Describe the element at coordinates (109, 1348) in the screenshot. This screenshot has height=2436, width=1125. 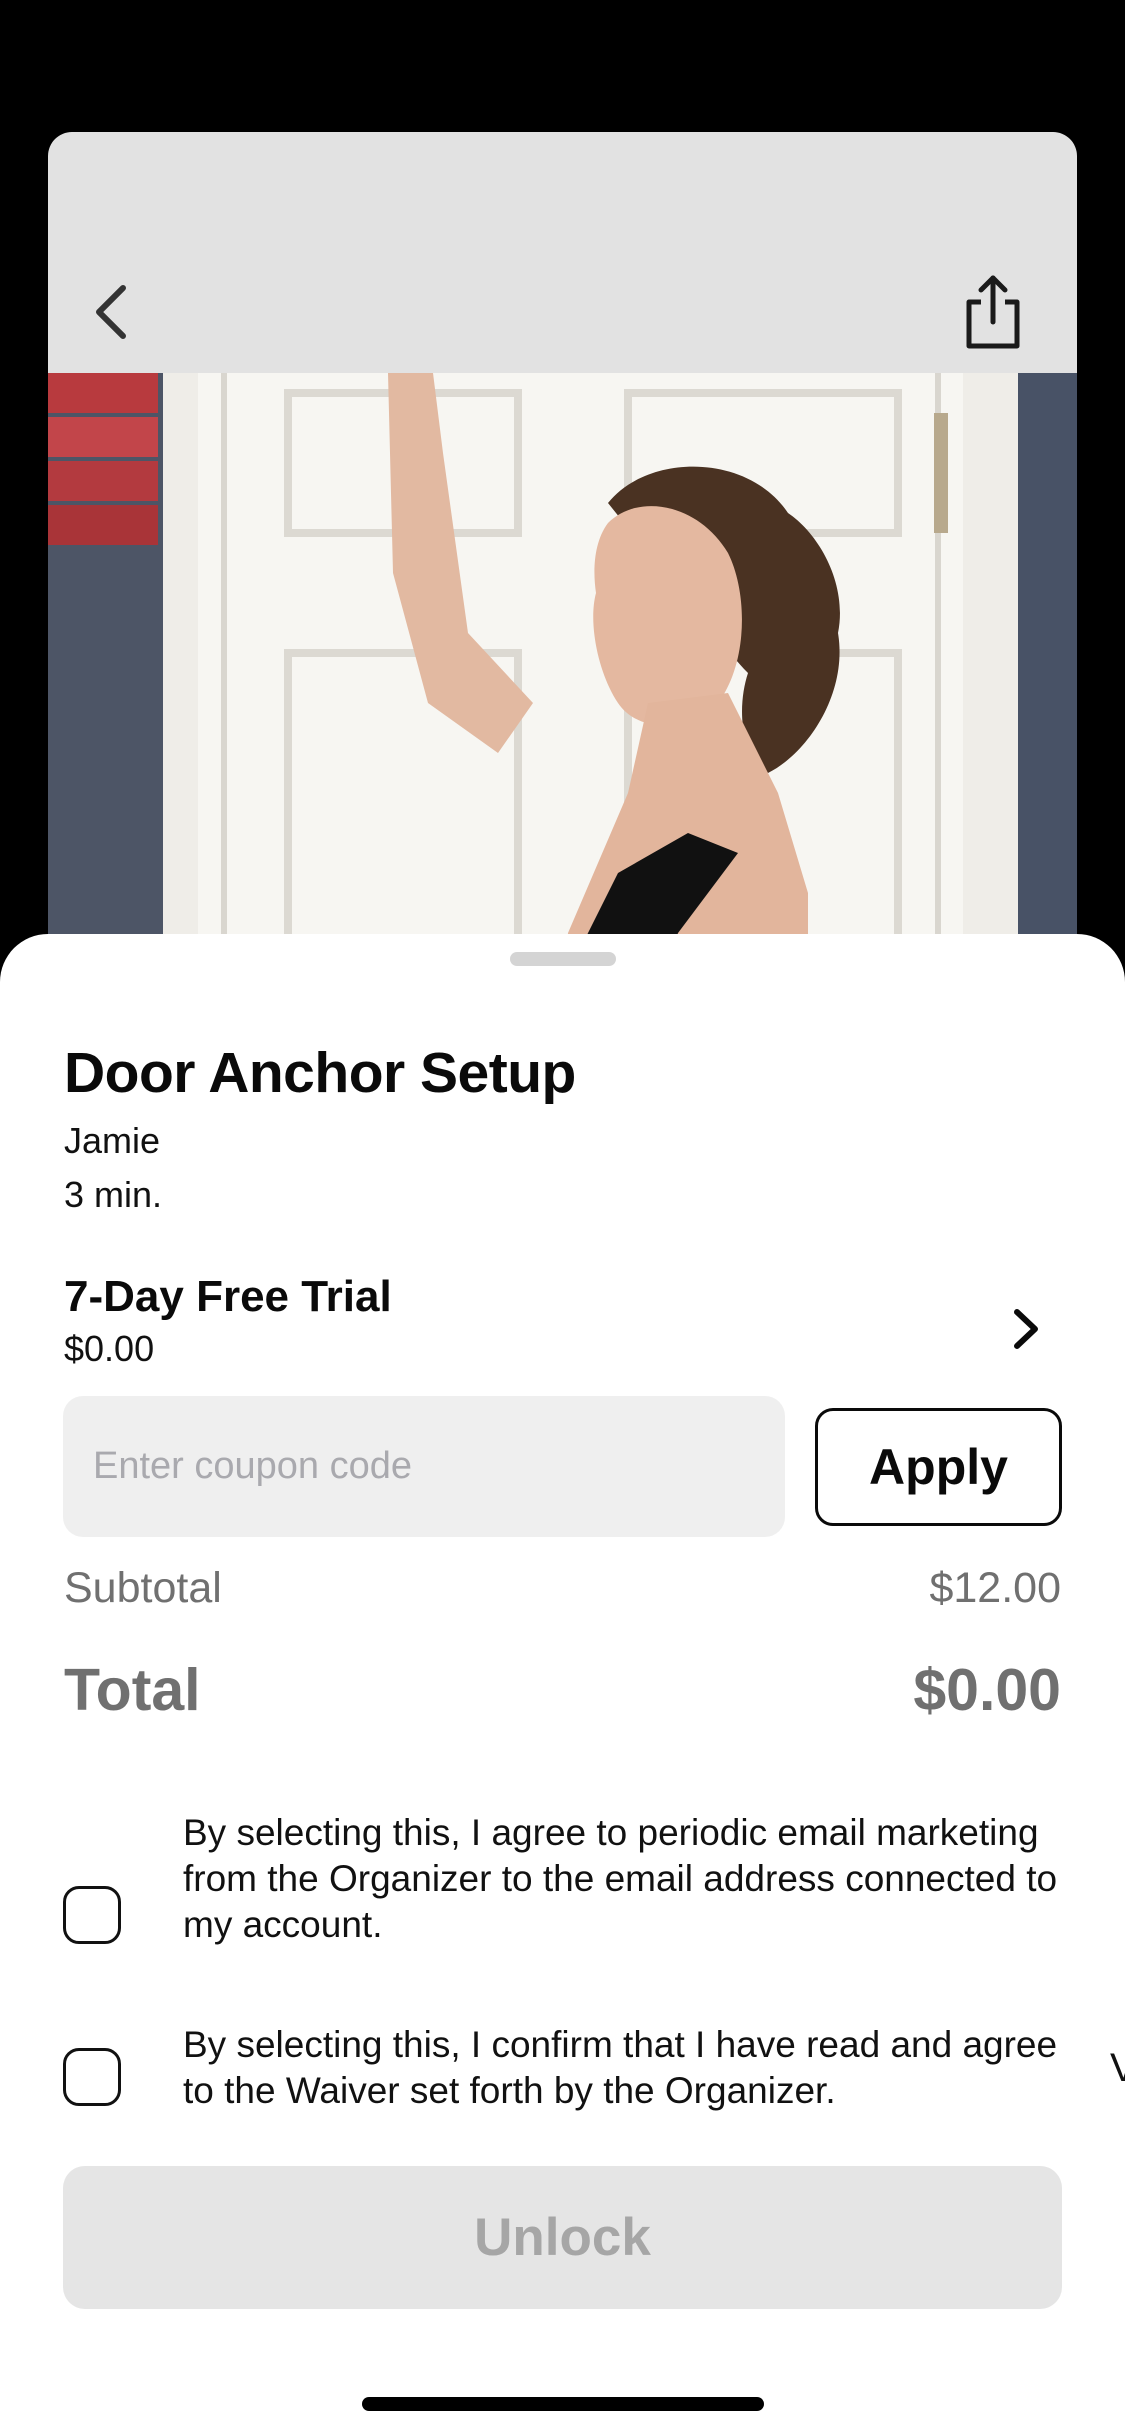
I see `plan-price: $0.00` at that location.